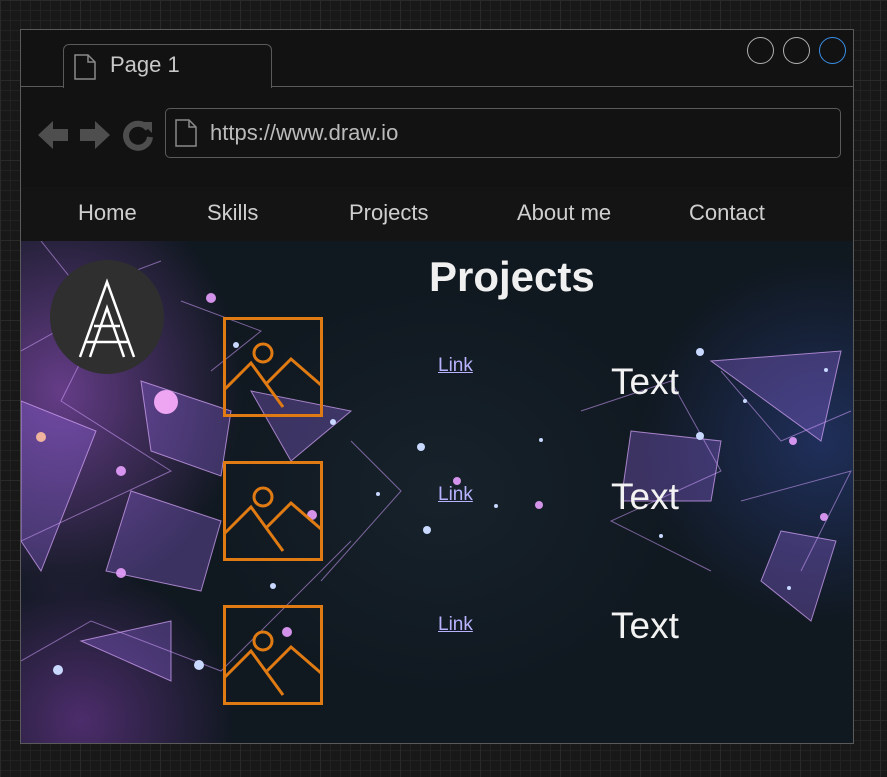 This screenshot has width=887, height=777. What do you see at coordinates (796, 50) in the screenshot?
I see `maximize-button` at bounding box center [796, 50].